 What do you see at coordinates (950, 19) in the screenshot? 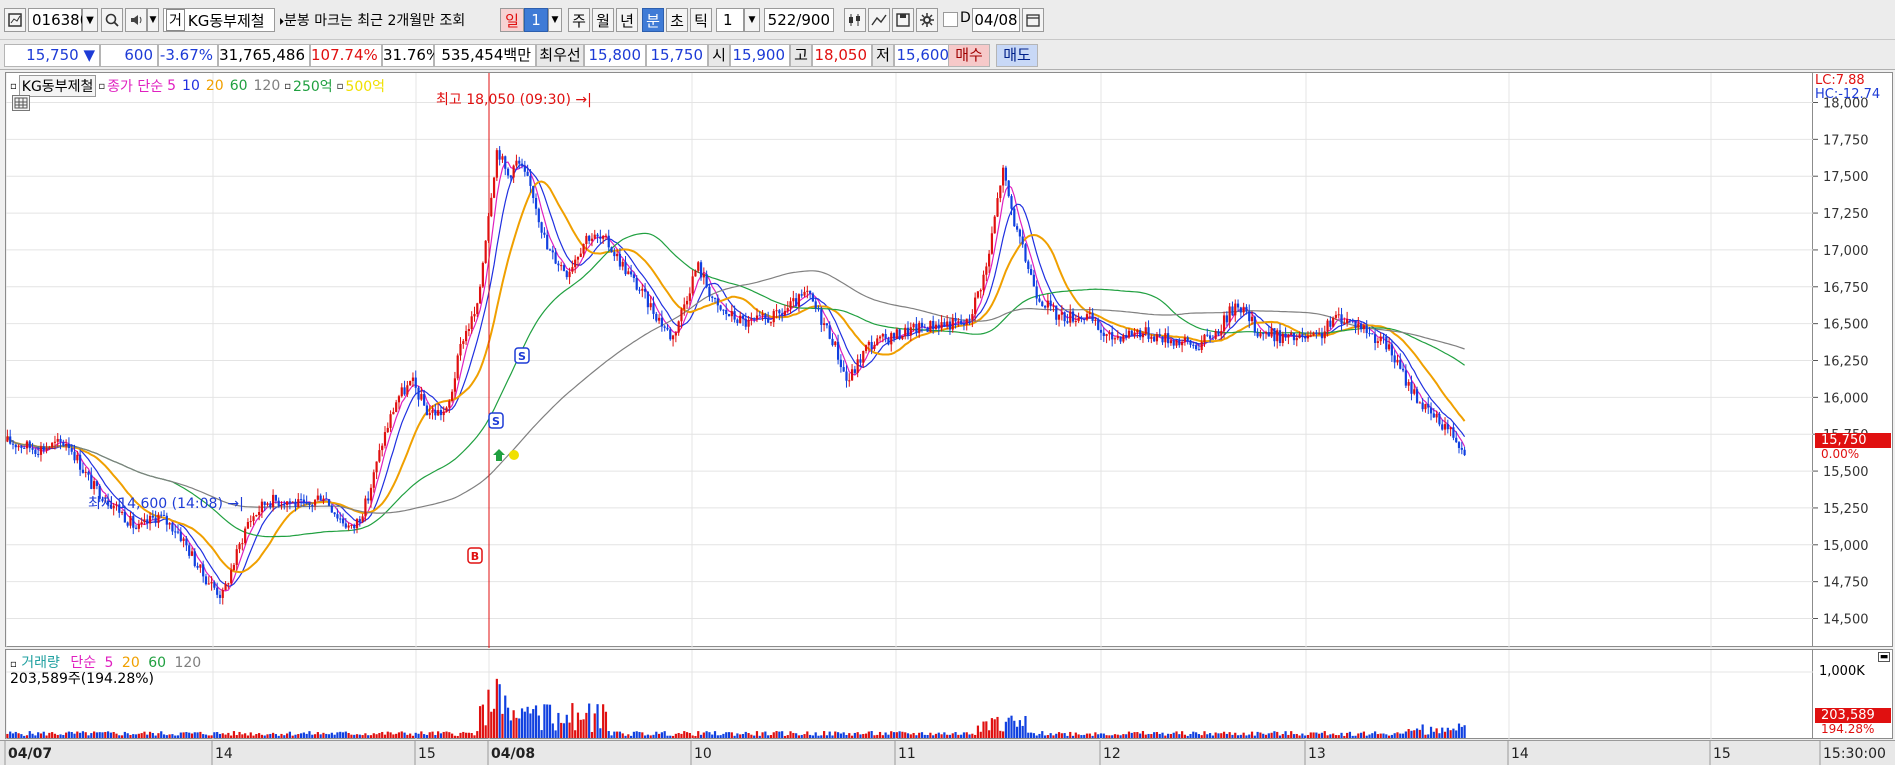
I see `date-checkbox` at bounding box center [950, 19].